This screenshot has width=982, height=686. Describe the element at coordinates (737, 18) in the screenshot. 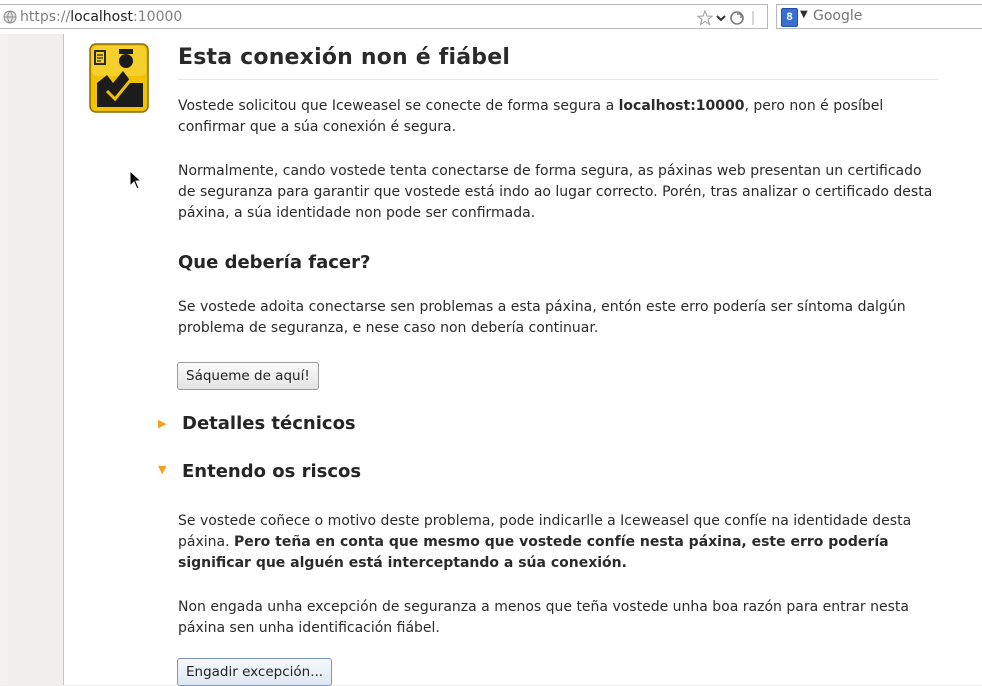

I see `reload-icon` at that location.